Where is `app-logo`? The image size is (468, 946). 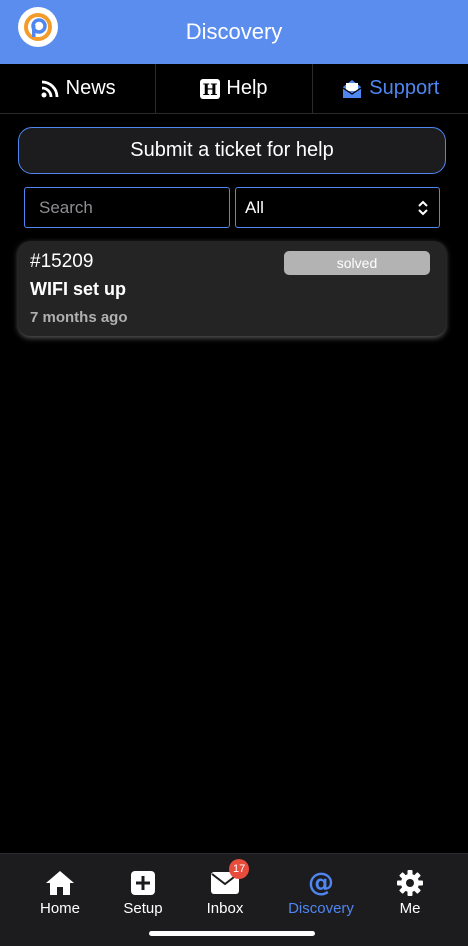
app-logo is located at coordinates (38, 27).